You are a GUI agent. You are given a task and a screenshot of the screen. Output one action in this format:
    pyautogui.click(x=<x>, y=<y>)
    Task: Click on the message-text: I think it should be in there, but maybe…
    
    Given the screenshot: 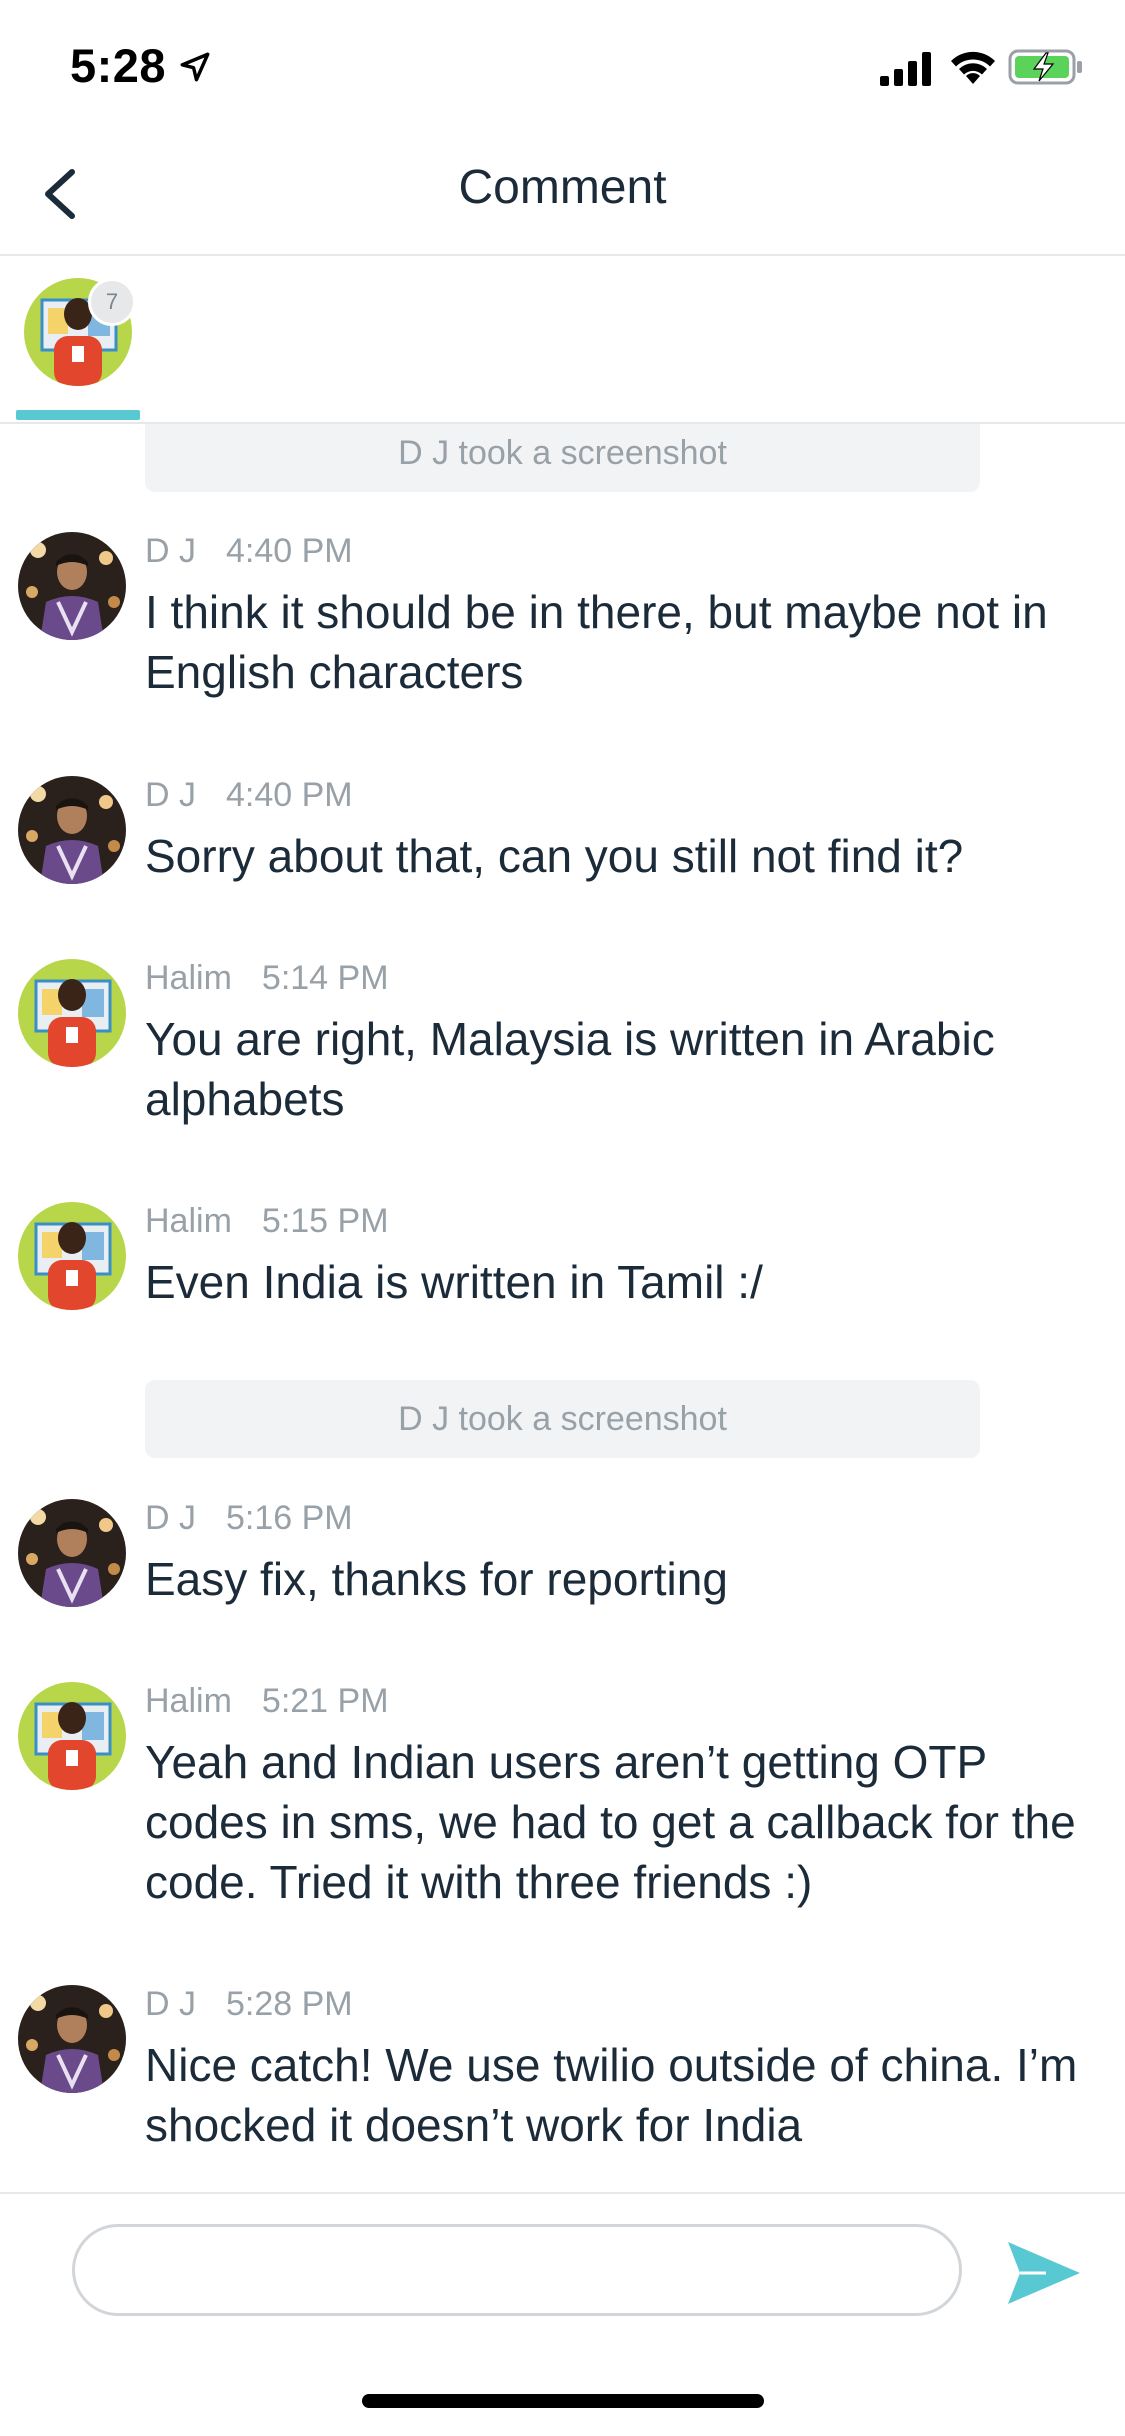 What is the action you would take?
    pyautogui.click(x=596, y=642)
    